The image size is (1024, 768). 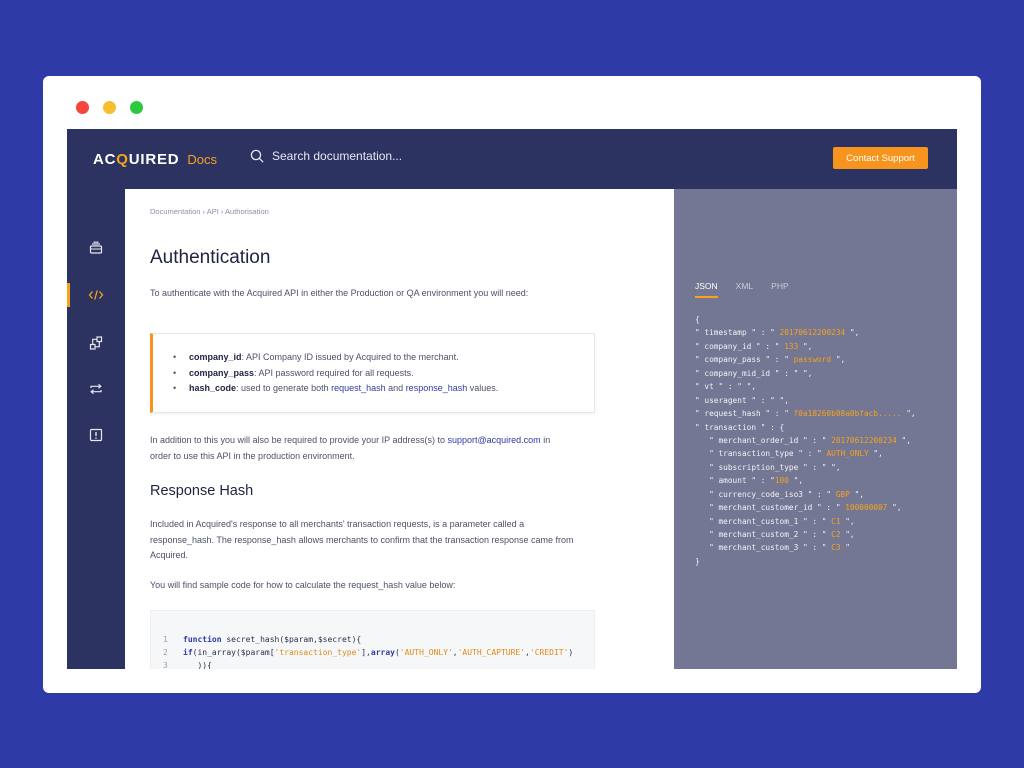 What do you see at coordinates (768, 467) in the screenshot?
I see `json-key: " subscription_type " : " ",` at bounding box center [768, 467].